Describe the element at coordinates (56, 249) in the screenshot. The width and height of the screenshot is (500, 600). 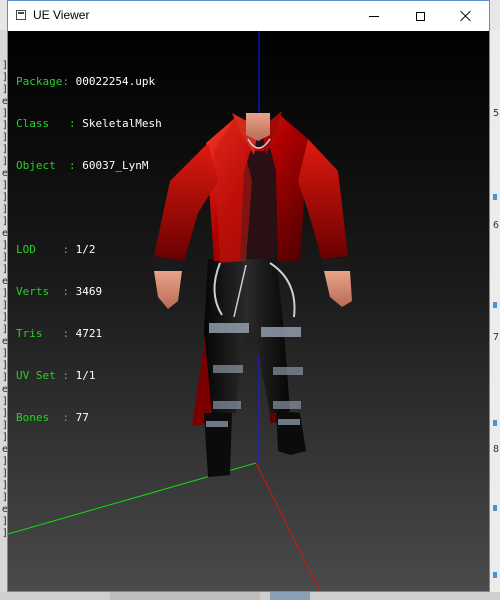
I see `info-row-lod: LOD : 1/2` at that location.